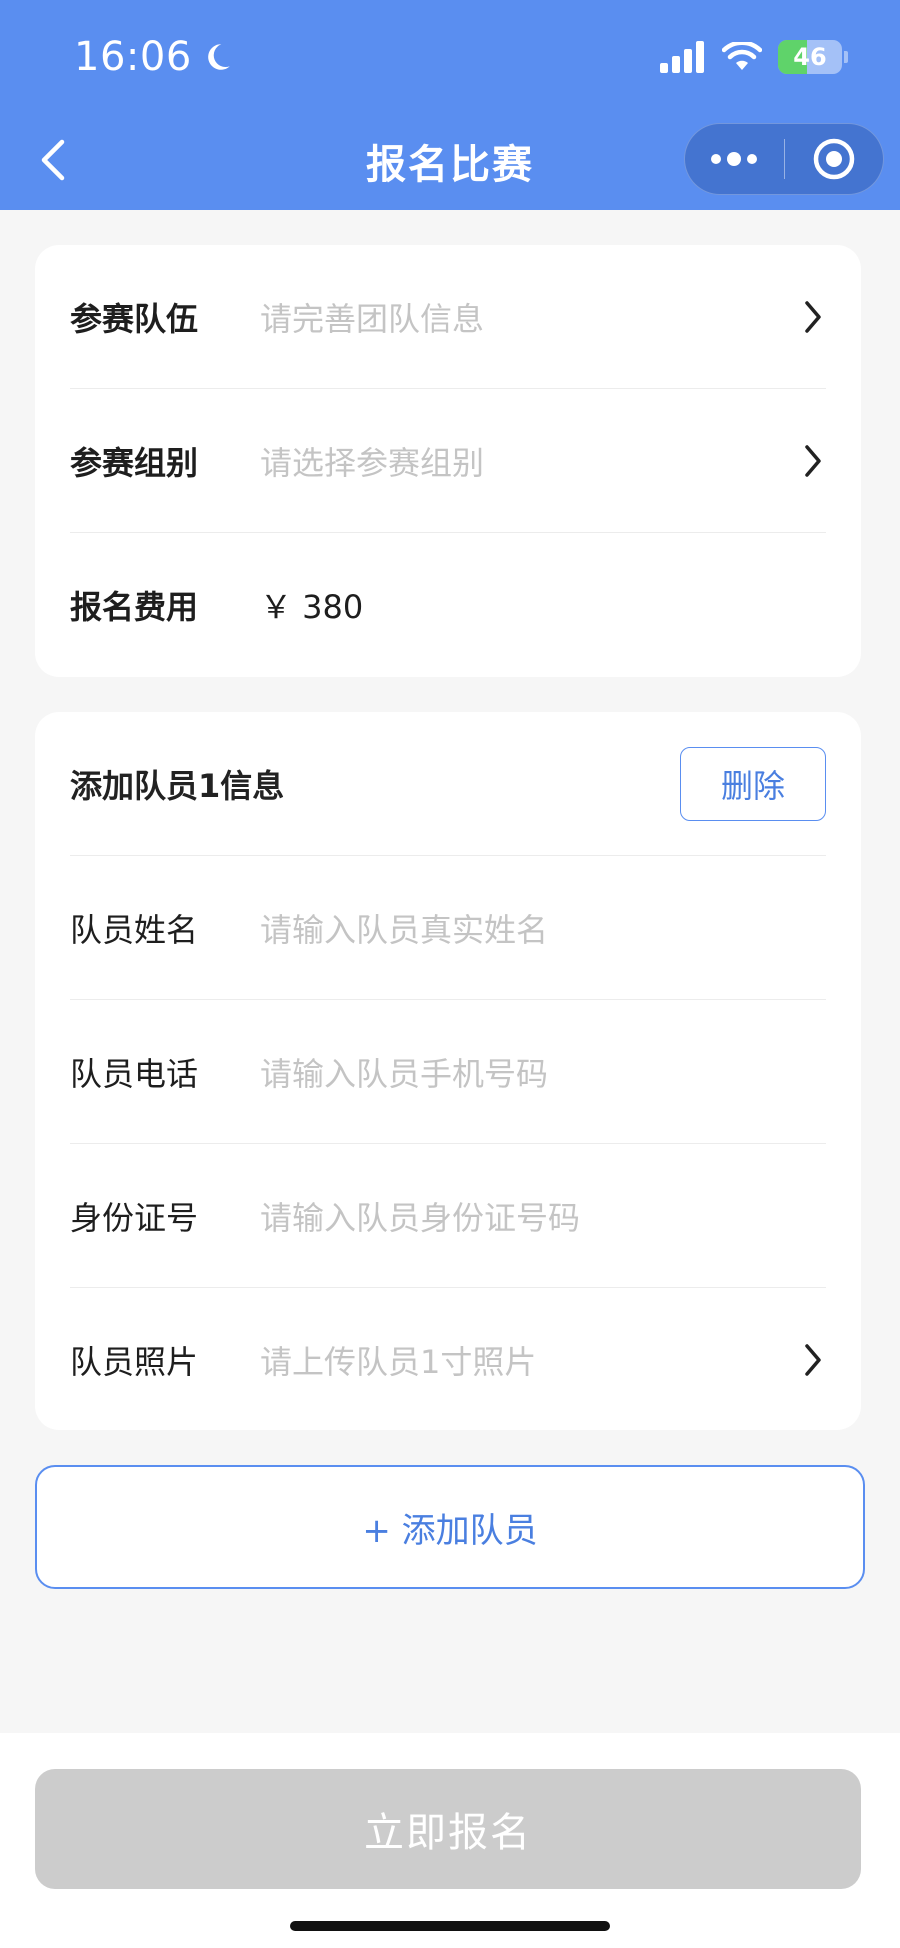 The height and width of the screenshot is (1948, 900). What do you see at coordinates (134, 607) in the screenshot?
I see `fee-label: 报名费用` at bounding box center [134, 607].